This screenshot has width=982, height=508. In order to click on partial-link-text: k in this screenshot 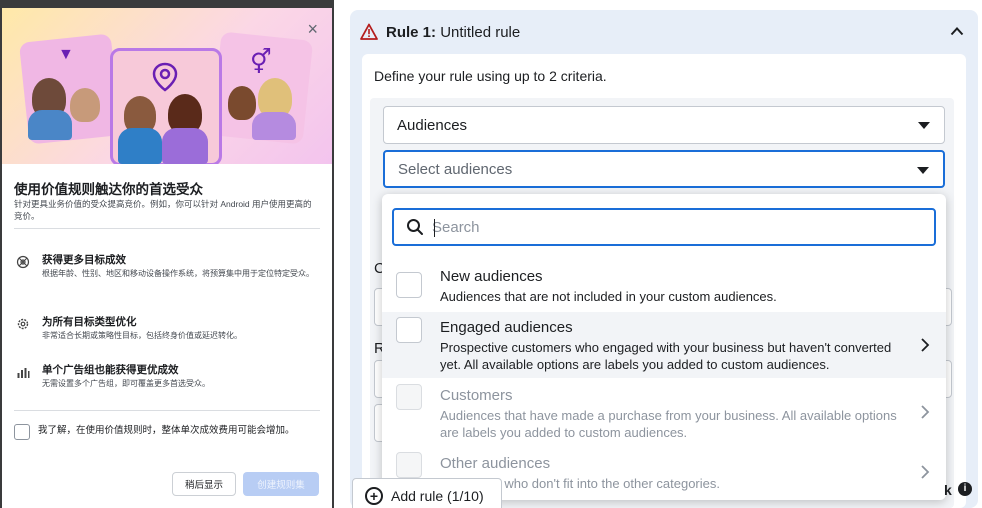, I will do `click(948, 490)`.